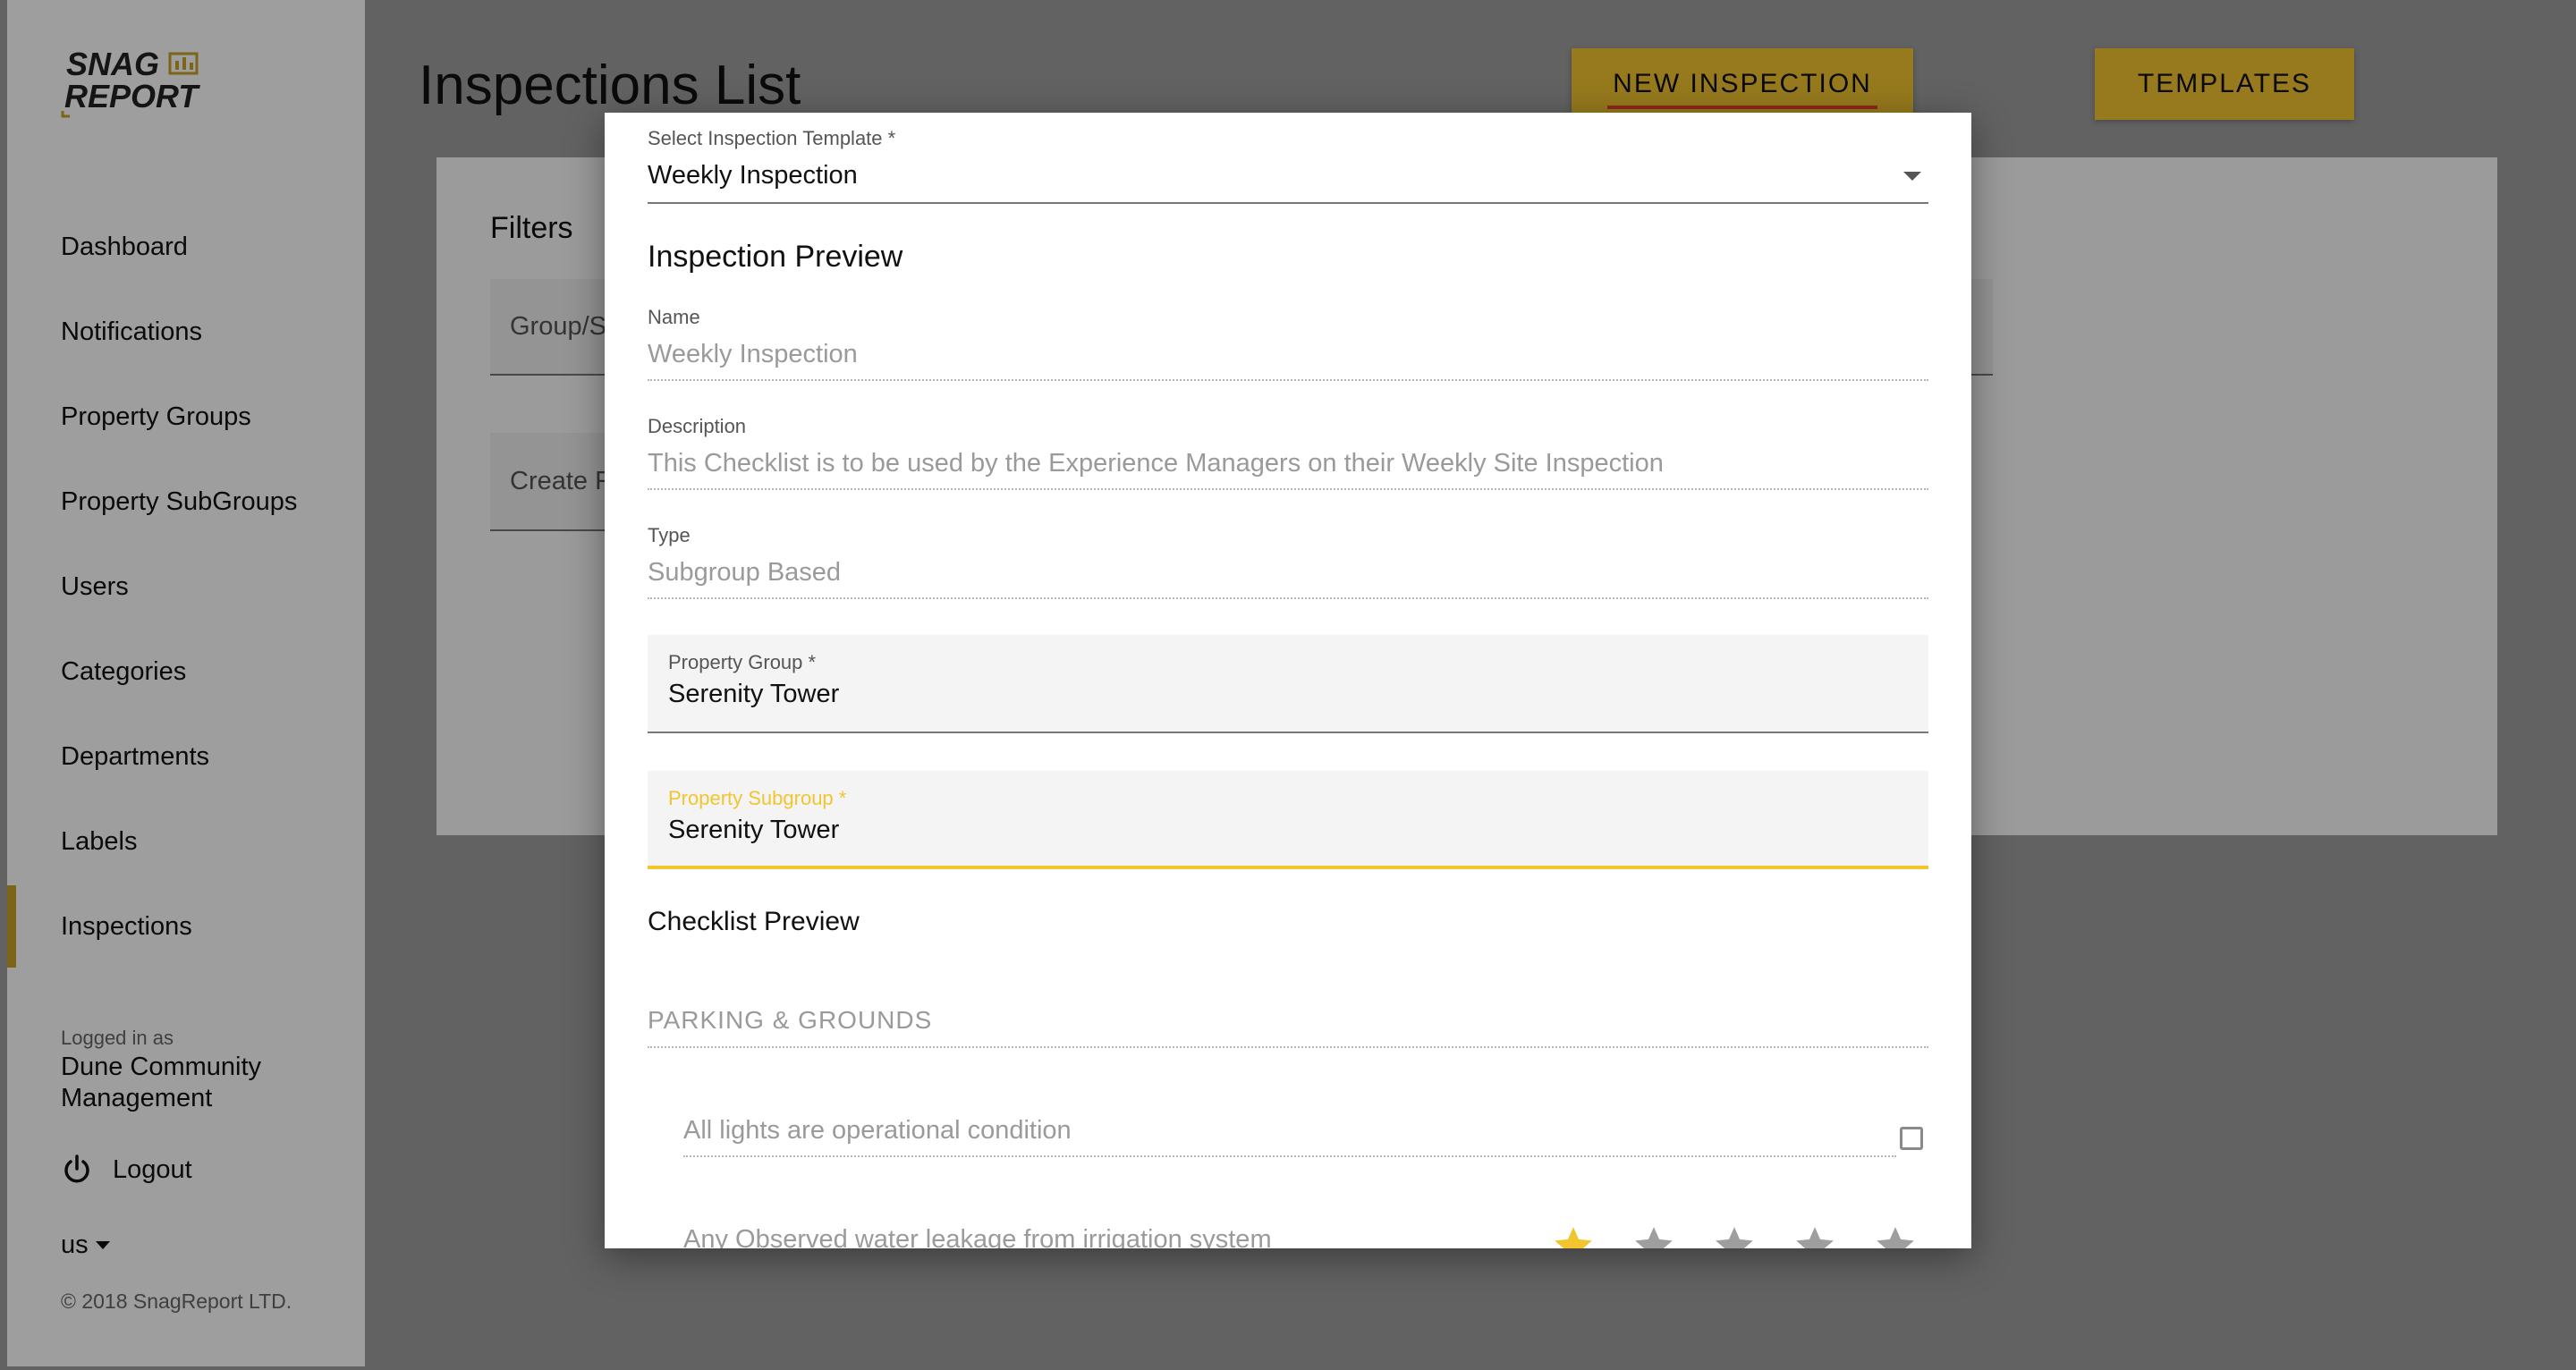 The width and height of the screenshot is (2576, 1370). Describe the element at coordinates (697, 426) in the screenshot. I see `description-label: Description` at that location.